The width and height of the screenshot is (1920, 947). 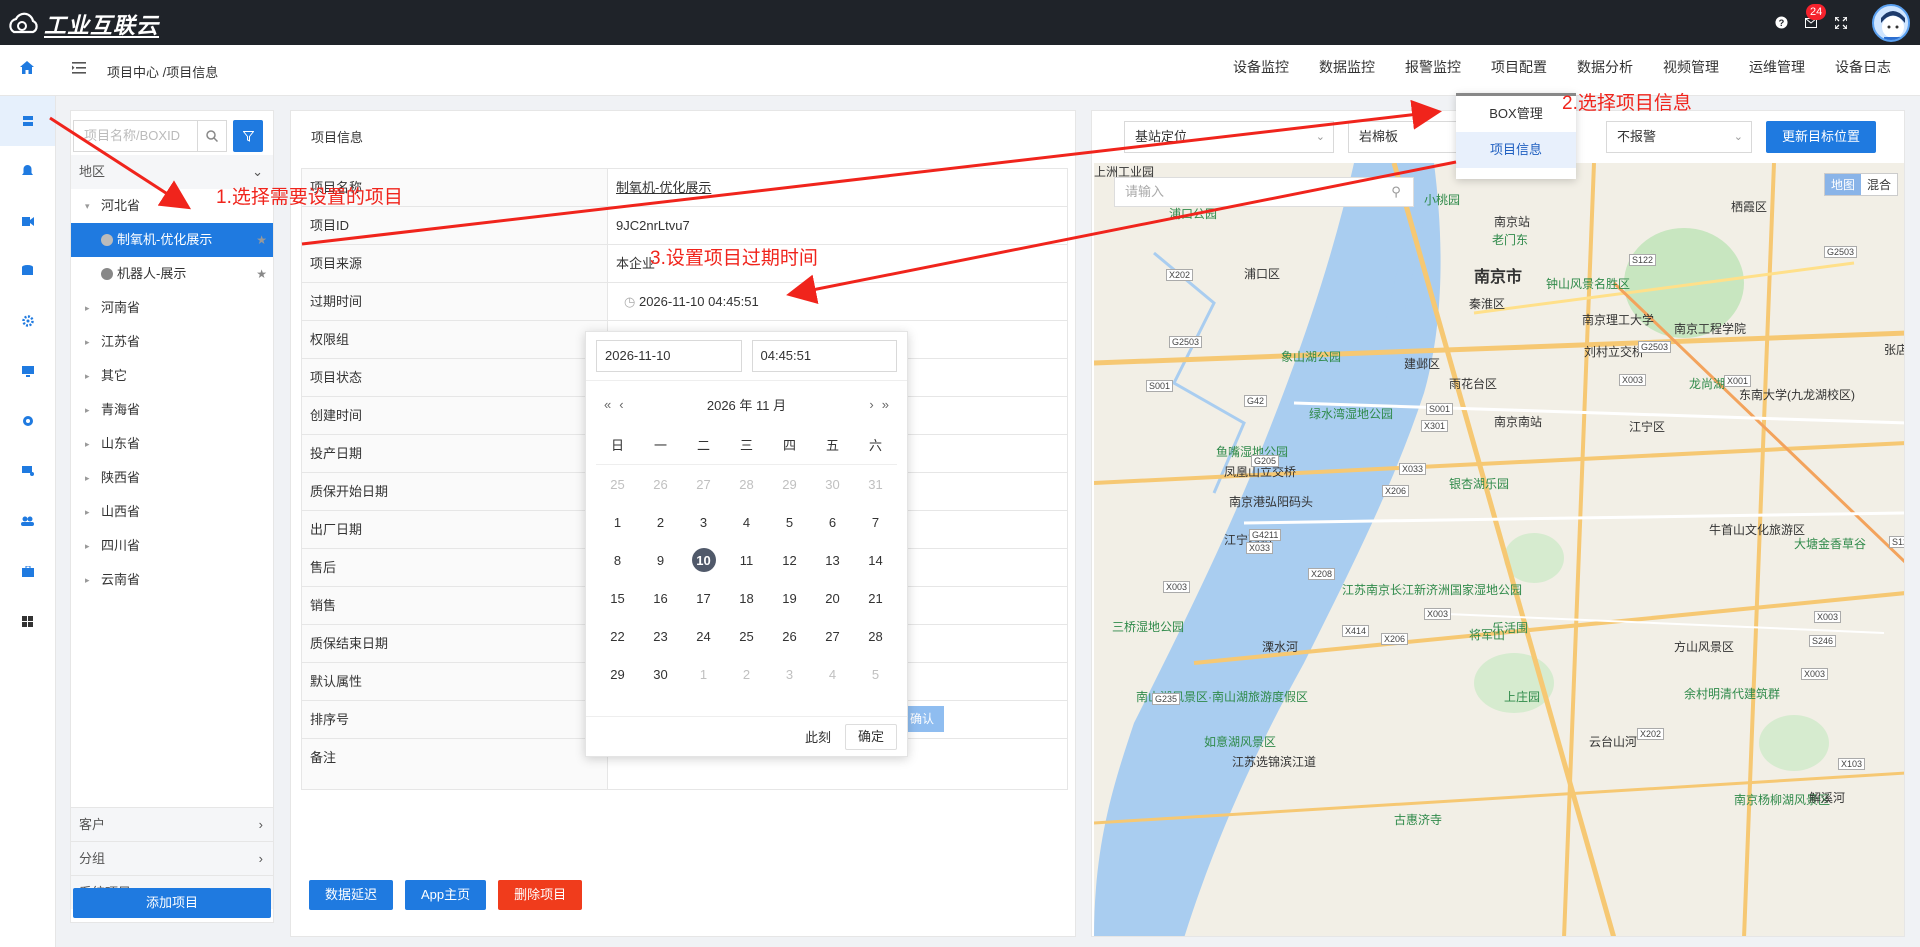 What do you see at coordinates (172, 512) in the screenshot?
I see `tree-region-item: ▸ 山西省` at bounding box center [172, 512].